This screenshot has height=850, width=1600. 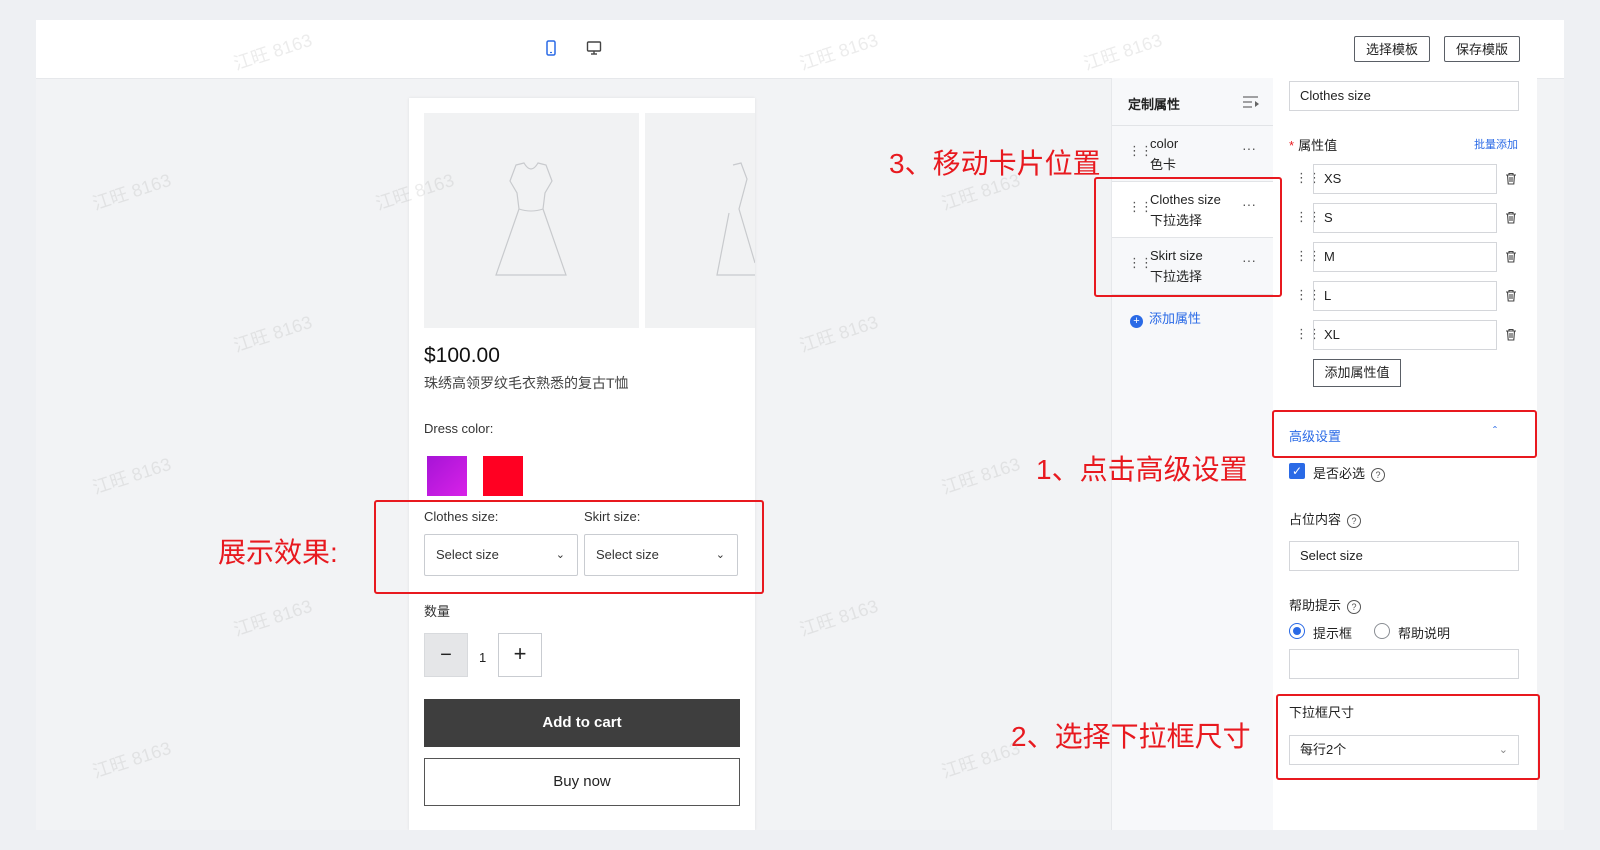 I want to click on radio-tooltip, so click(x=1297, y=631).